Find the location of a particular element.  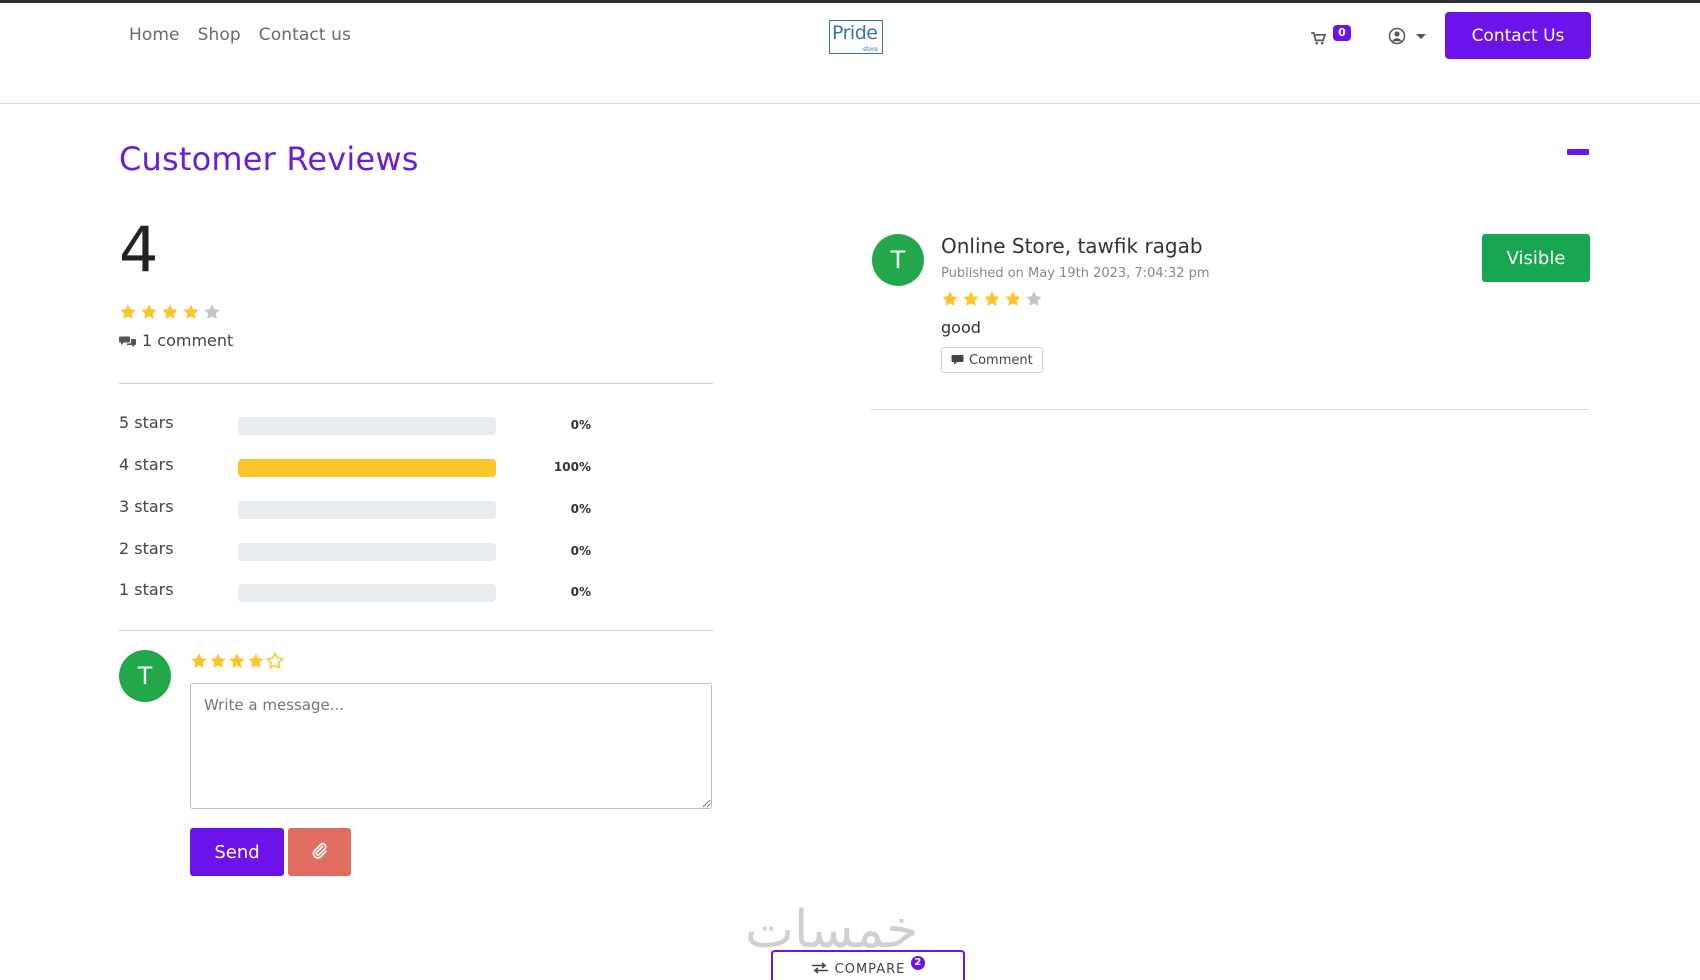

logo-text: Pride is located at coordinates (855, 33).